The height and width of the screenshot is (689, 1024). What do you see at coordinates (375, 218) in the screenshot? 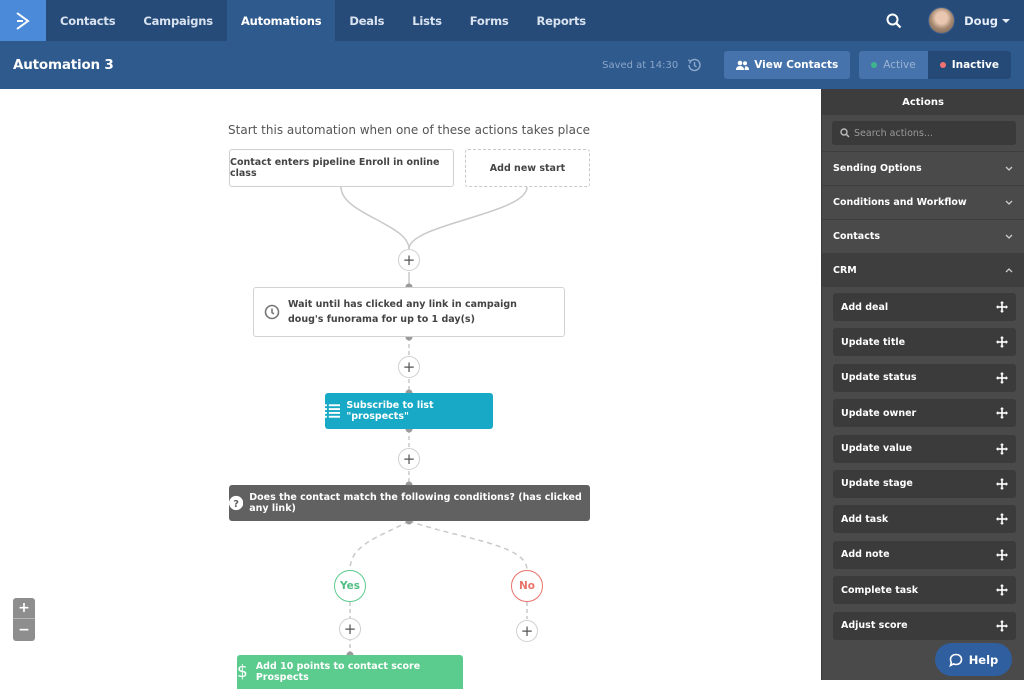
I see `connector-trigger` at bounding box center [375, 218].